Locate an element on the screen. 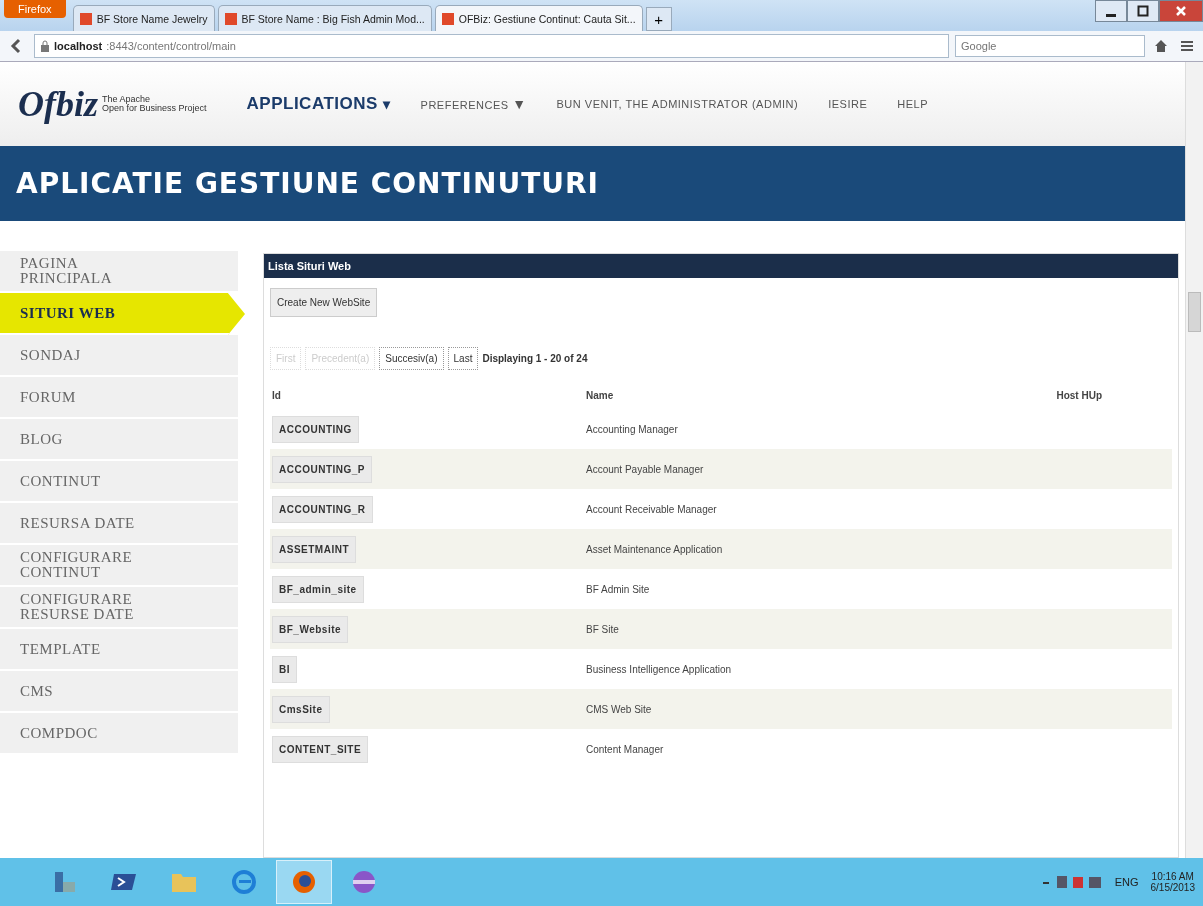 Image resolution: width=1203 pixels, height=906 pixels. sidebar-item: CMS is located at coordinates (119, 692).